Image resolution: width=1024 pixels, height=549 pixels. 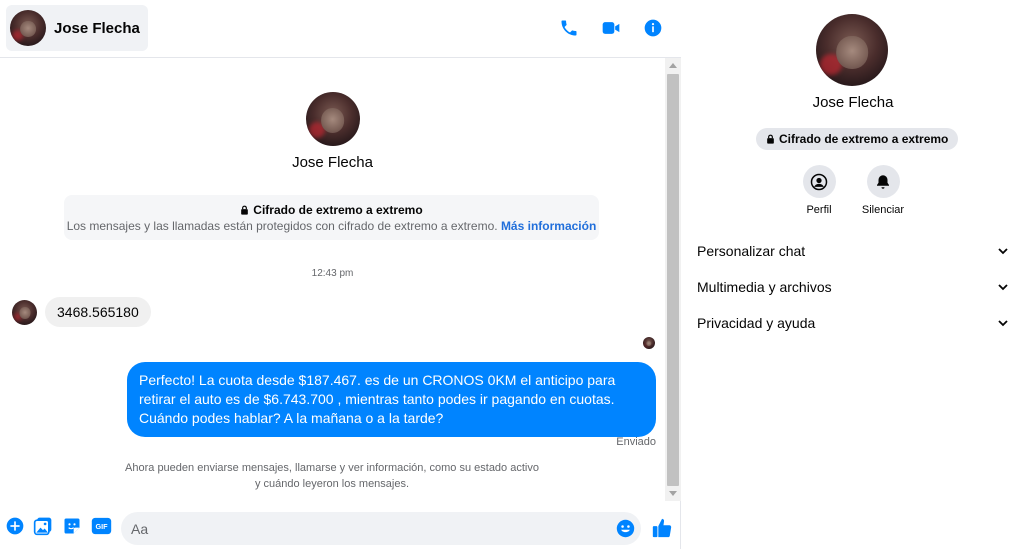 What do you see at coordinates (340, 29) in the screenshot?
I see `chat-header: Jose Flecha` at bounding box center [340, 29].